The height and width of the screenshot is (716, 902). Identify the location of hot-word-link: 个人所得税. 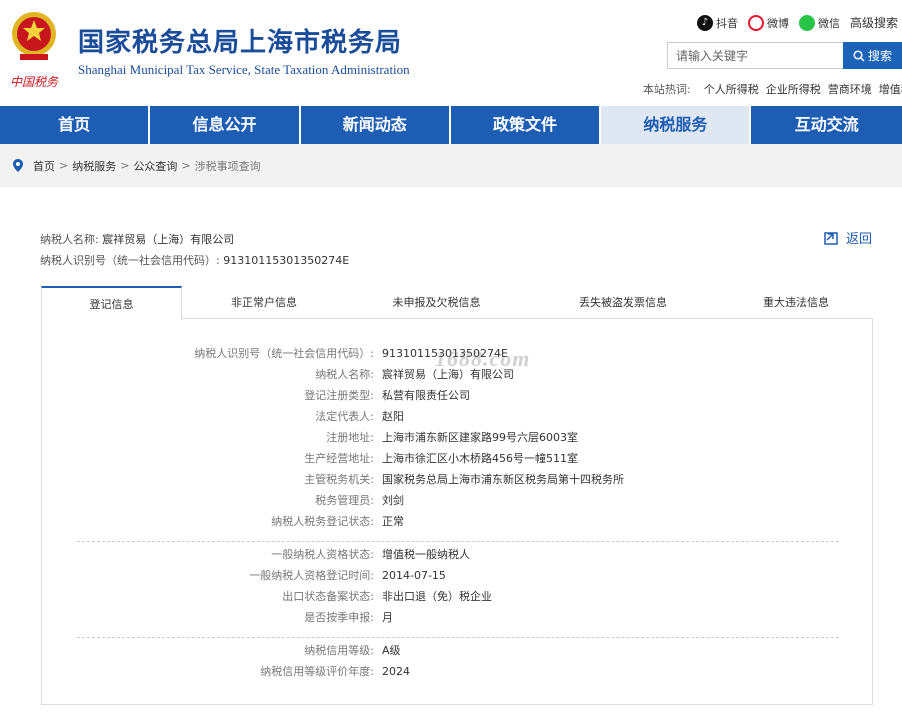
(731, 89).